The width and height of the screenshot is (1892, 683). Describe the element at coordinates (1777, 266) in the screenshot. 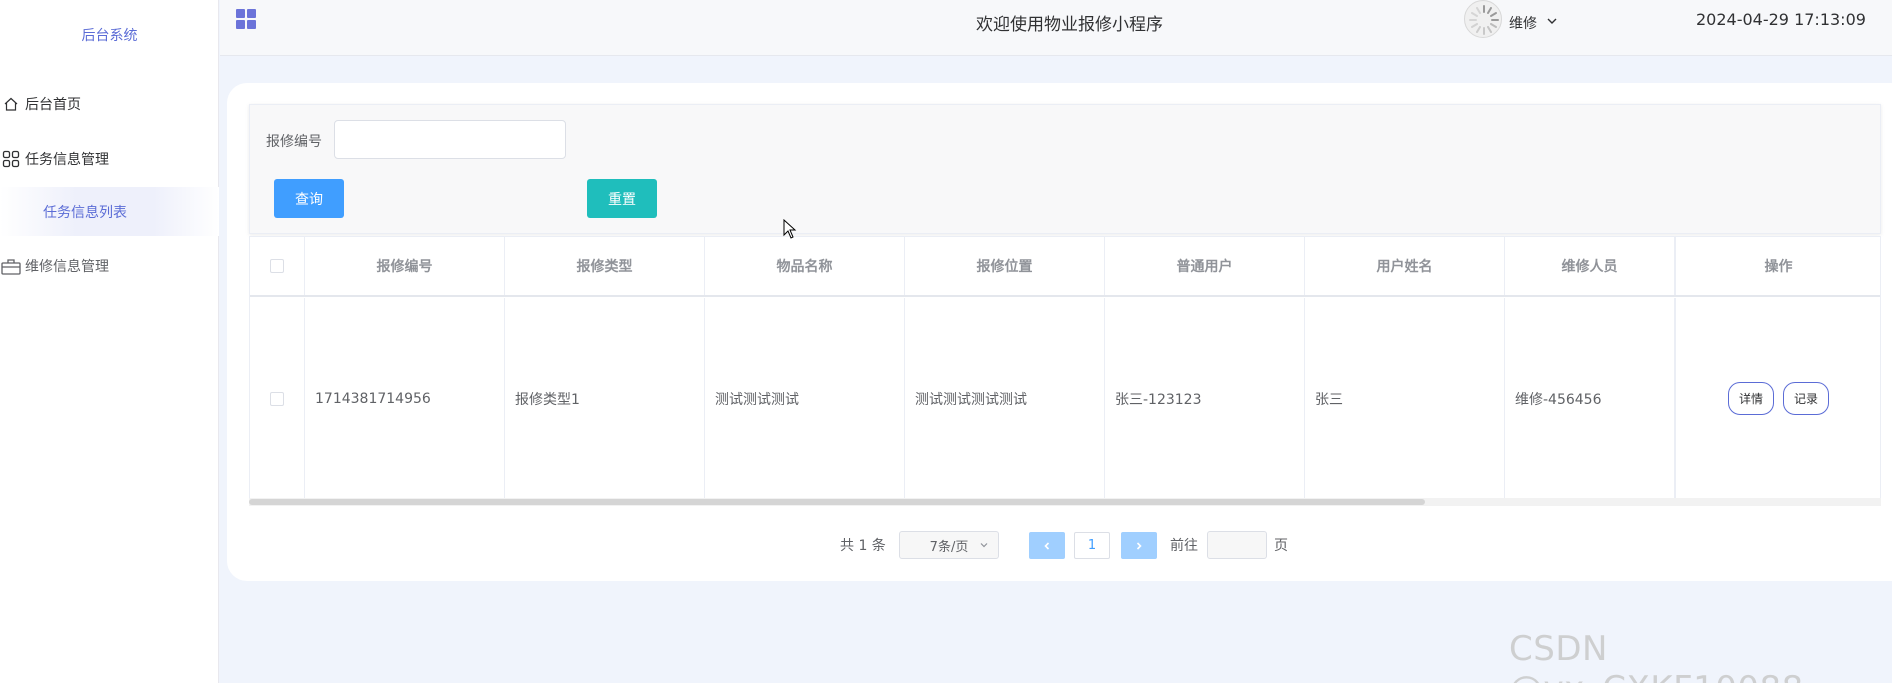

I see `column-header: 操作` at that location.